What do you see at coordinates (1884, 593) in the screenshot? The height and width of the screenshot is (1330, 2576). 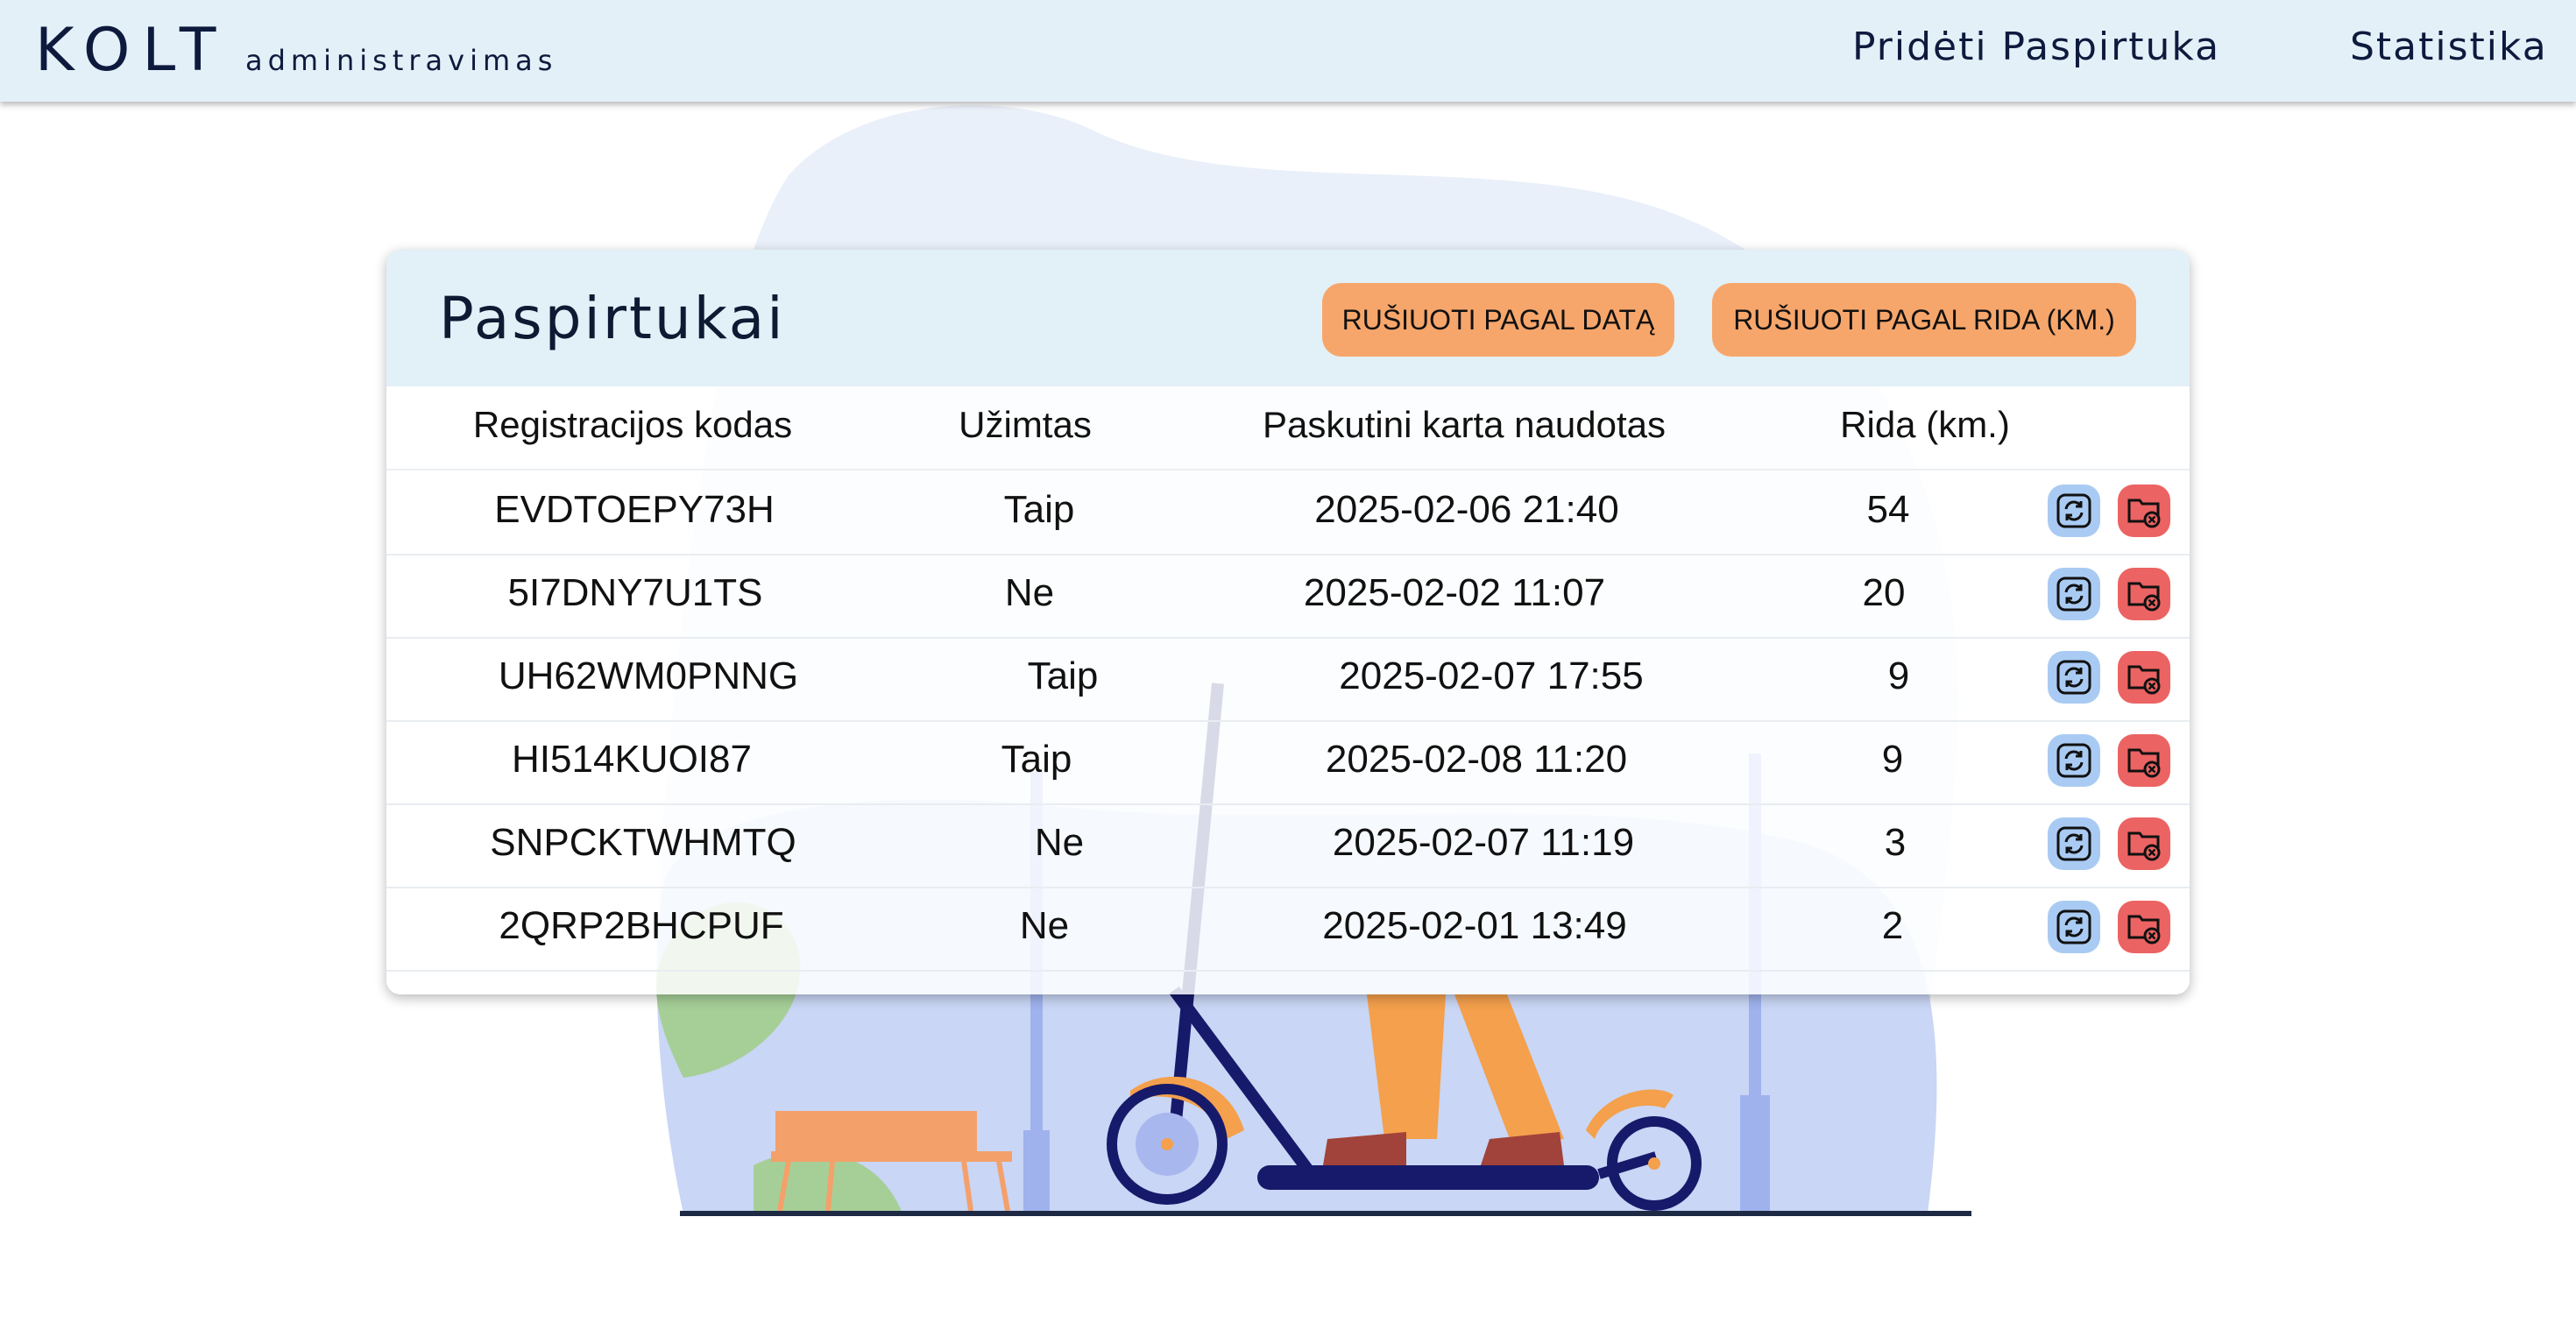 I see `cell-mileage: 20` at bounding box center [1884, 593].